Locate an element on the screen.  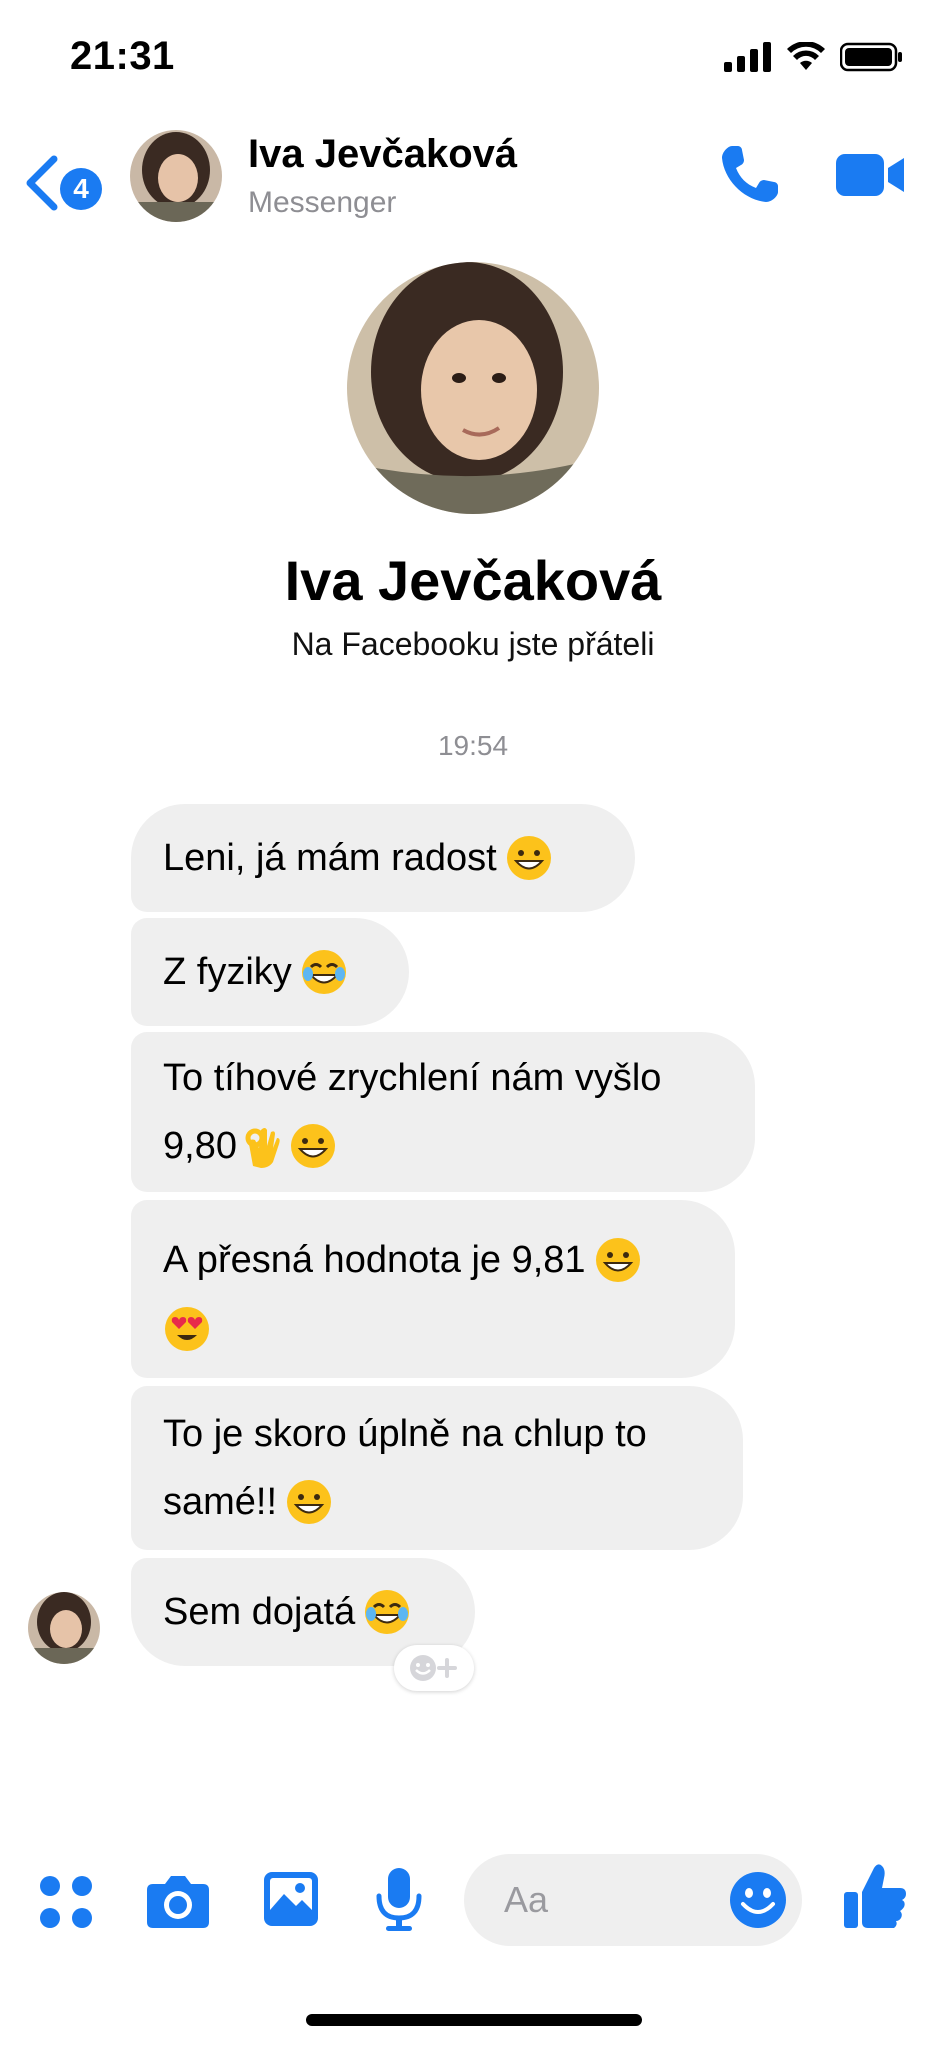
smiley-icon is located at coordinates (758, 1900).